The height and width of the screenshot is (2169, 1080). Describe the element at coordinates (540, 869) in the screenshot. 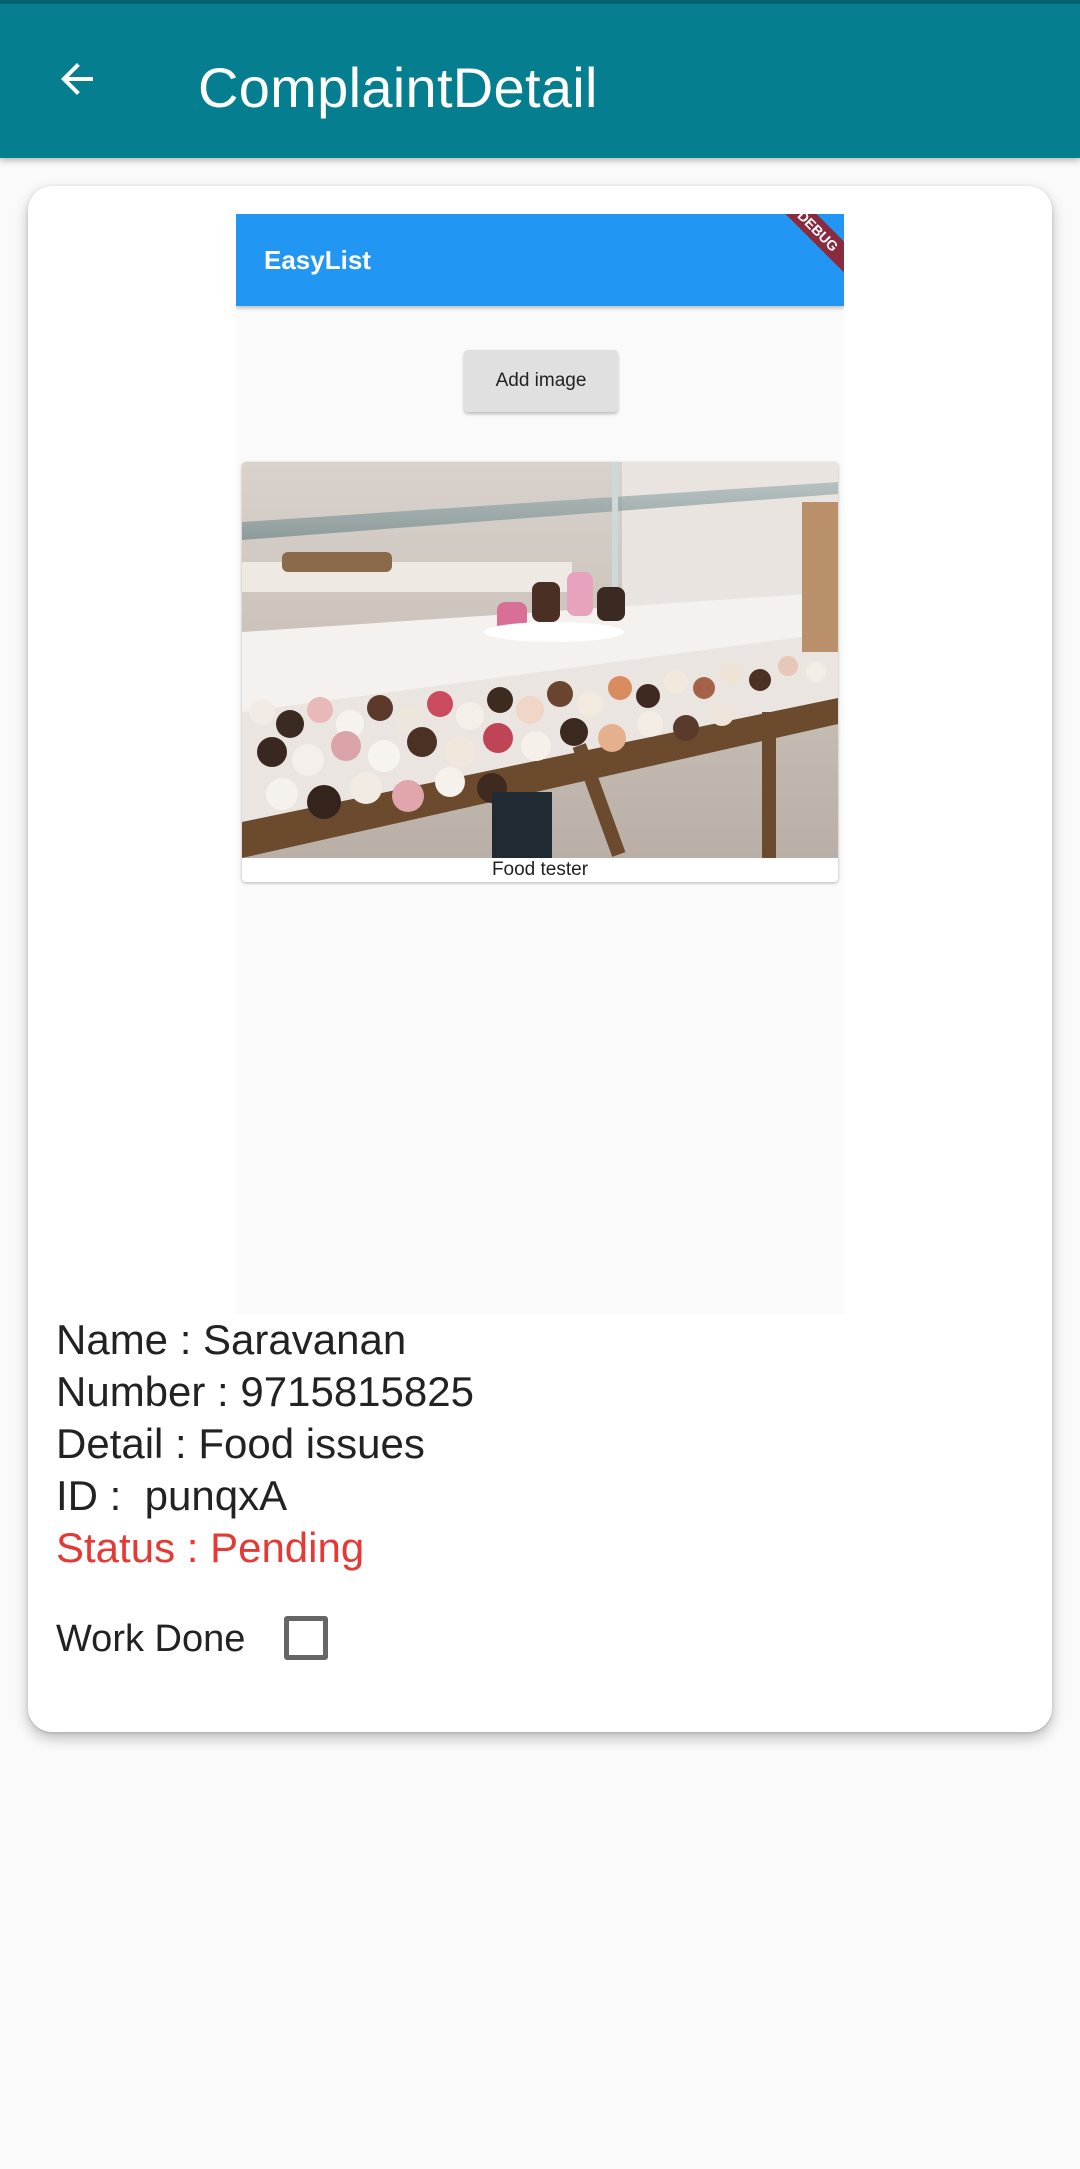

I see `photo-caption: Food tester` at that location.